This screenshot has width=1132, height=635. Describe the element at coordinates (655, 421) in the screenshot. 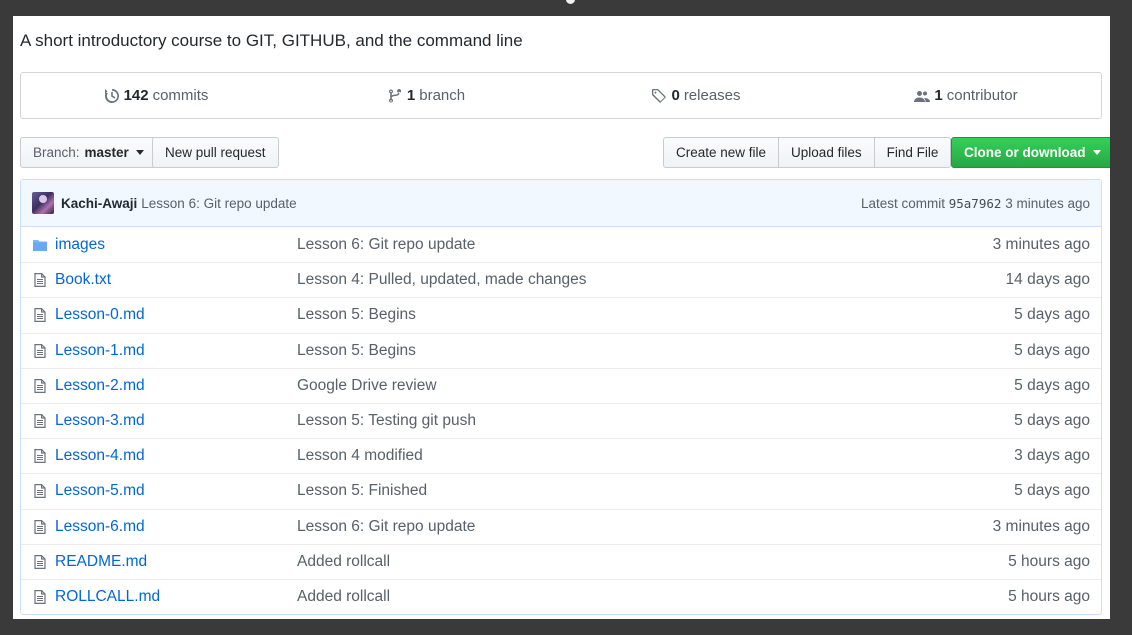

I see `file-commit-message: Lesson 5: Testing git push` at that location.